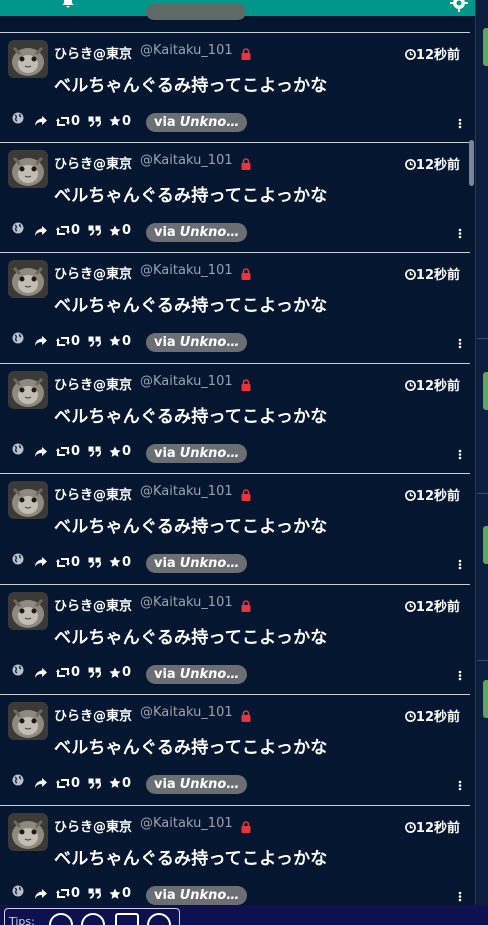 The height and width of the screenshot is (925, 488). I want to click on battery-icon, so click(127, 919).